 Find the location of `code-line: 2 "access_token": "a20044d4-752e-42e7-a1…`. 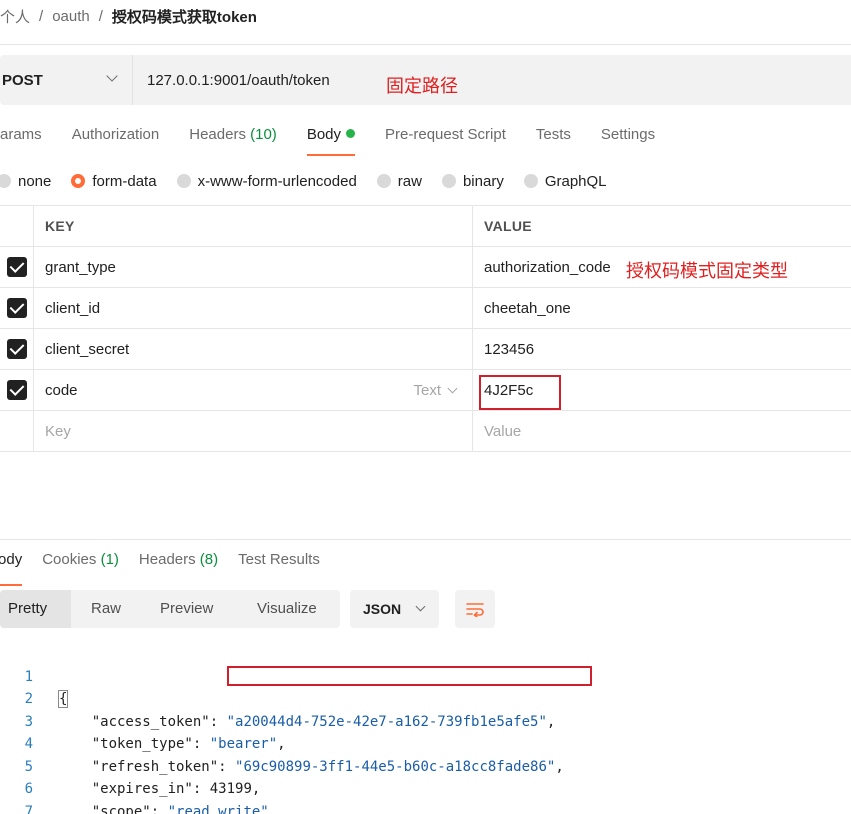

code-line: 2 "access_token": "a20044d4-752e-42e7-a1… is located at coordinates (278, 698).